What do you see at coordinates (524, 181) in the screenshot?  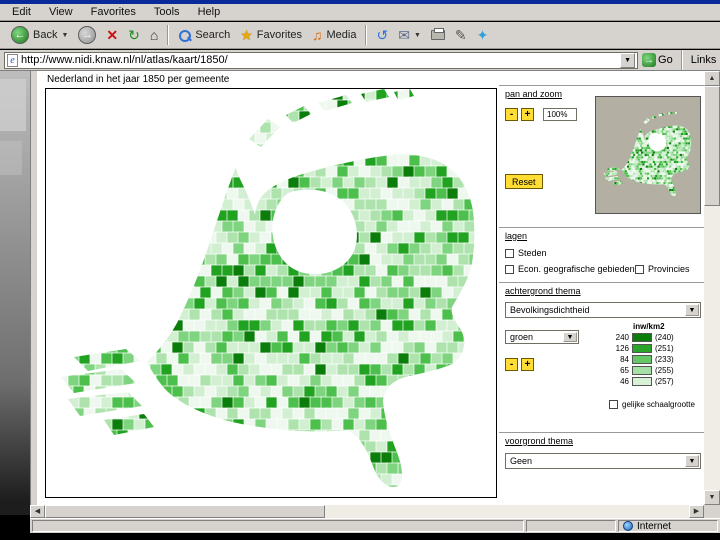 I see `reset-button: Reset` at bounding box center [524, 181].